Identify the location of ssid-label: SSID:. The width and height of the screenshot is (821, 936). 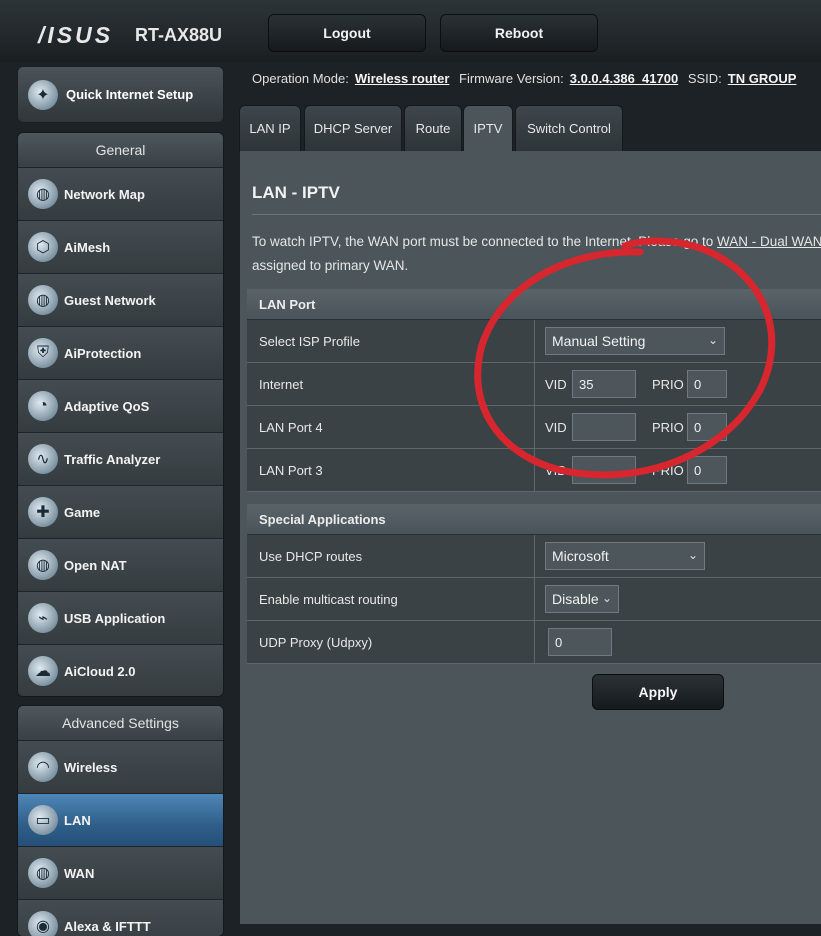
(704, 78).